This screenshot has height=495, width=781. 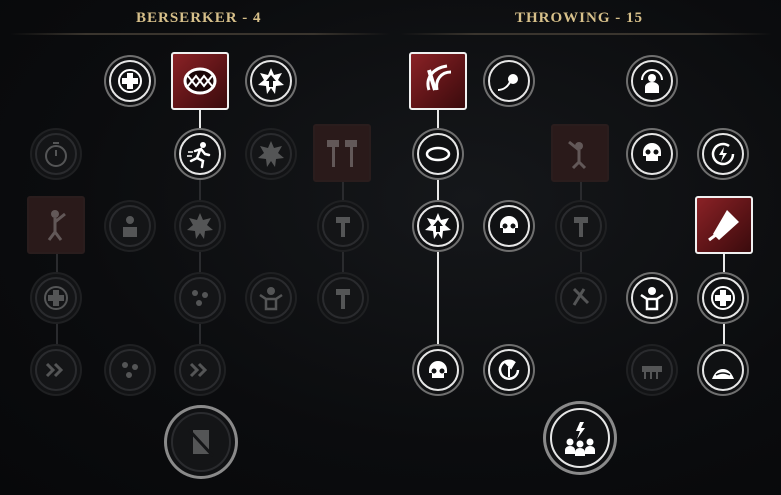 I want to click on throwing-capstone-node, so click(x=580, y=438).